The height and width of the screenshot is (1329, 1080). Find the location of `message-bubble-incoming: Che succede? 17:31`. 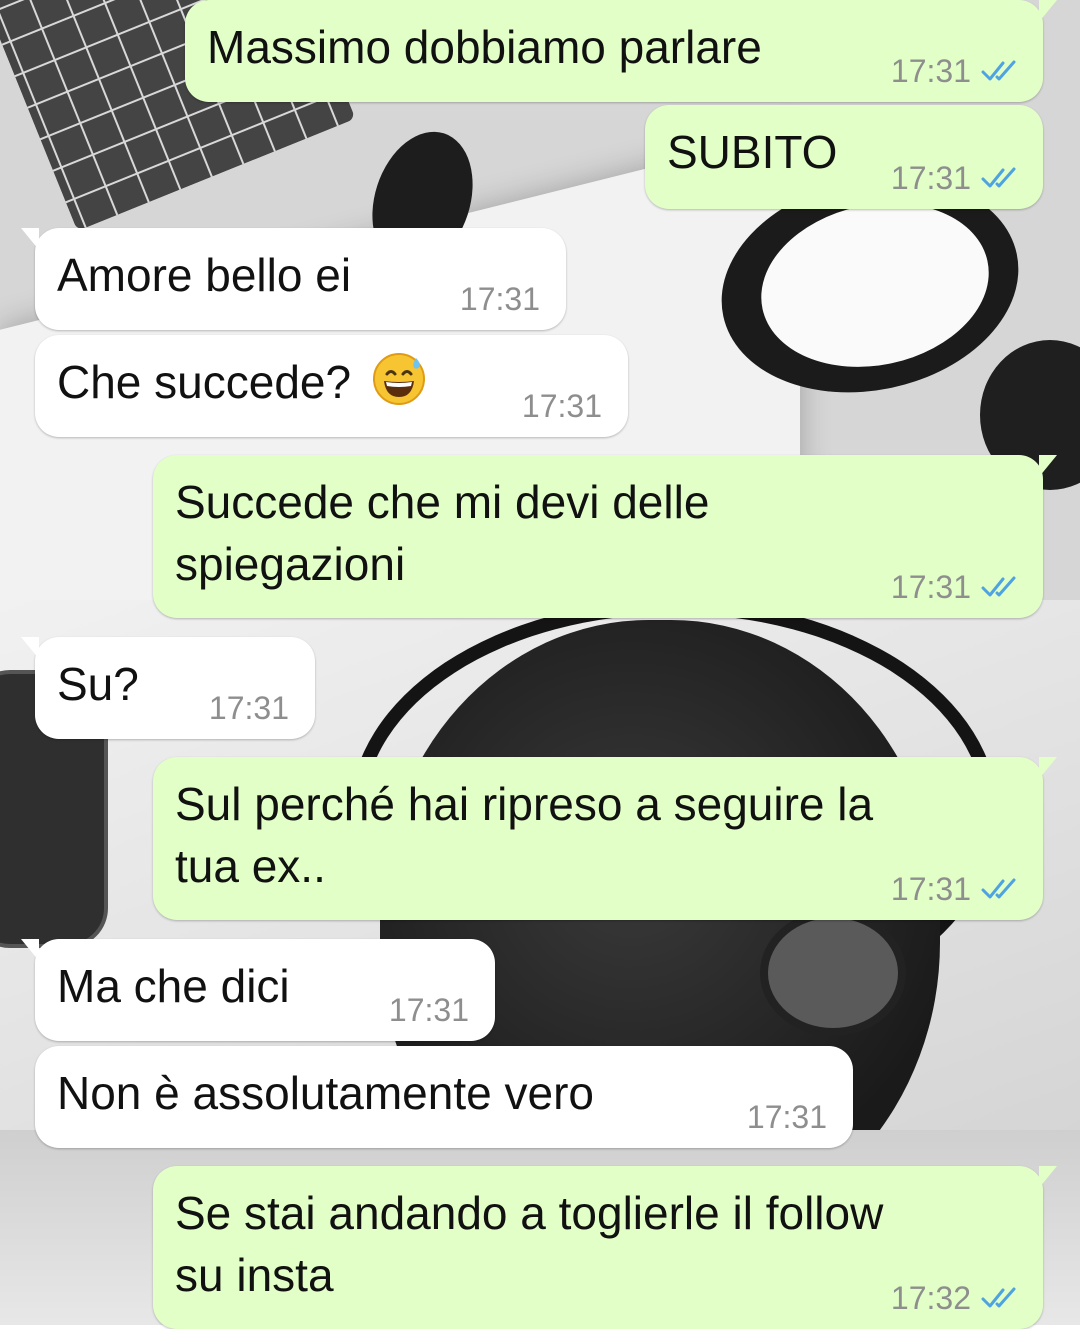

message-bubble-incoming: Che succede? 17:31 is located at coordinates (331, 386).